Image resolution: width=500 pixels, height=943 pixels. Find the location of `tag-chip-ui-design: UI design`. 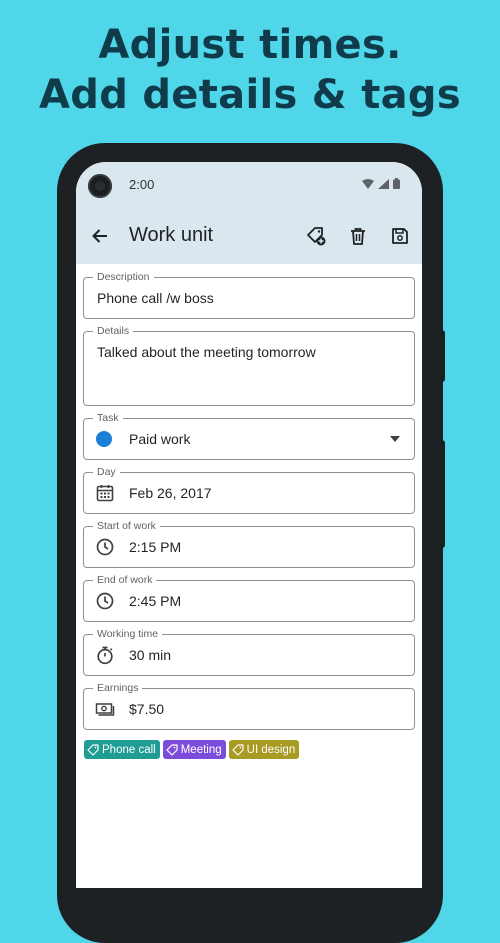

tag-chip-ui-design: UI design is located at coordinates (264, 749).